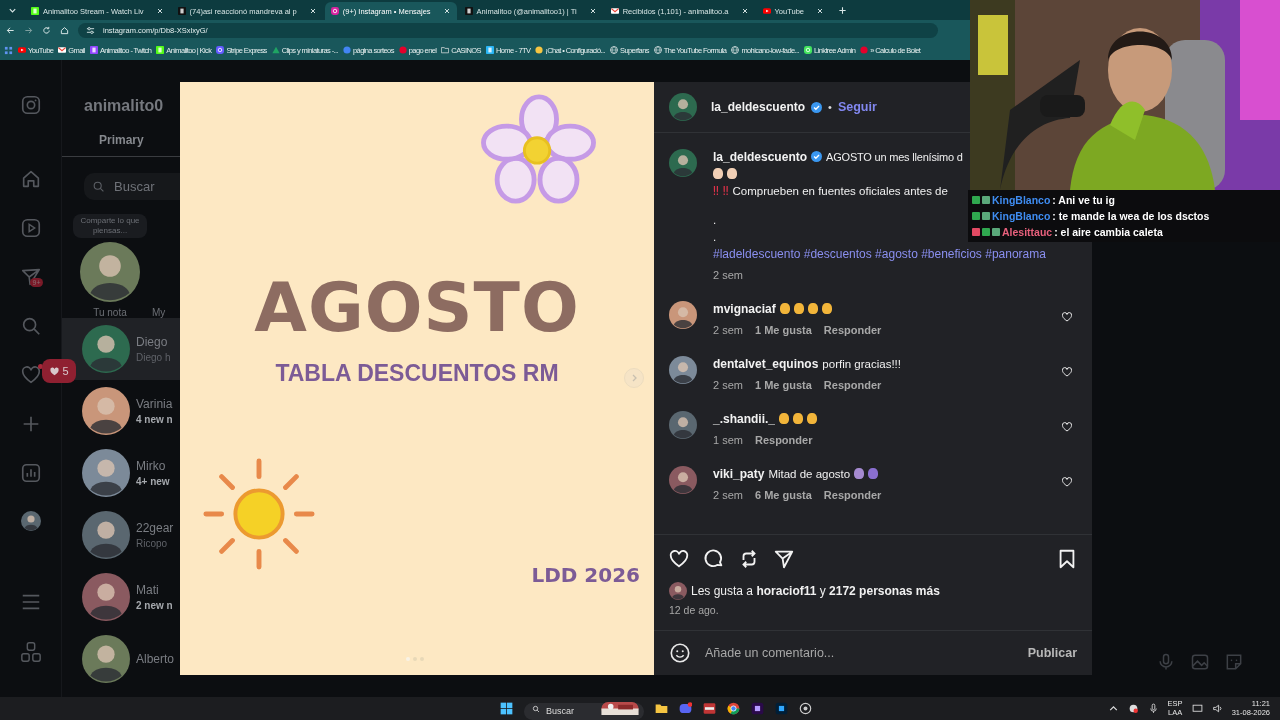  Describe the element at coordinates (809, 473) in the screenshot. I see `comment-text: Mitad de agosto` at that location.